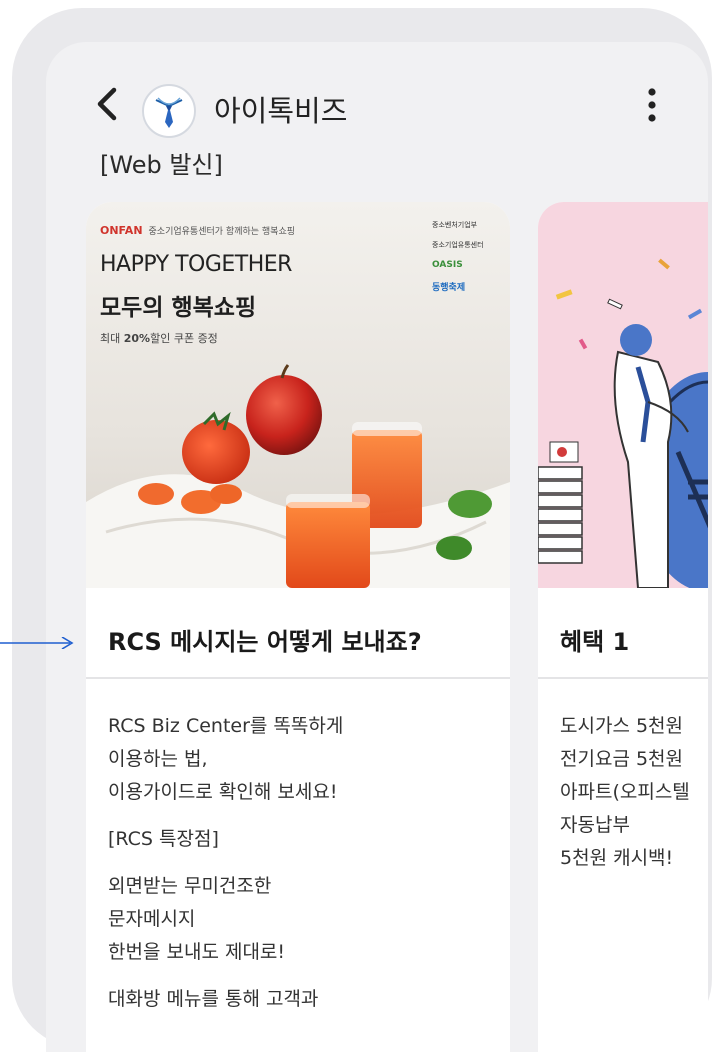  I want to click on card-2-line-2: 전기요금 5천원, so click(622, 759).